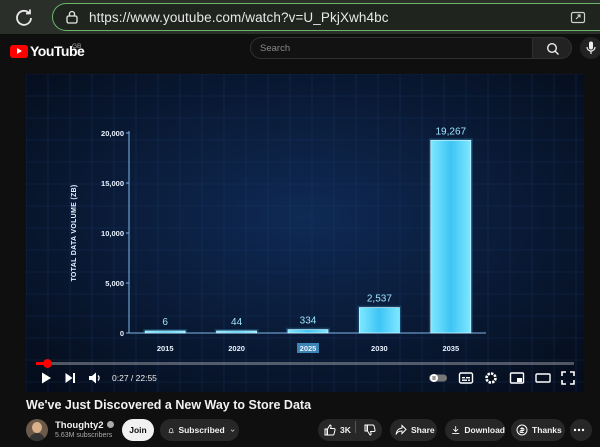 Image resolution: width=600 pixels, height=447 pixels. What do you see at coordinates (232, 430) in the screenshot?
I see `chevron-down-icon` at bounding box center [232, 430].